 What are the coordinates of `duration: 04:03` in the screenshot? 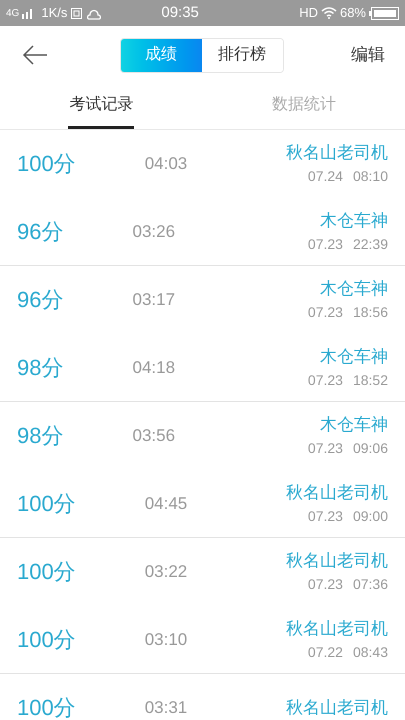 It's located at (166, 163).